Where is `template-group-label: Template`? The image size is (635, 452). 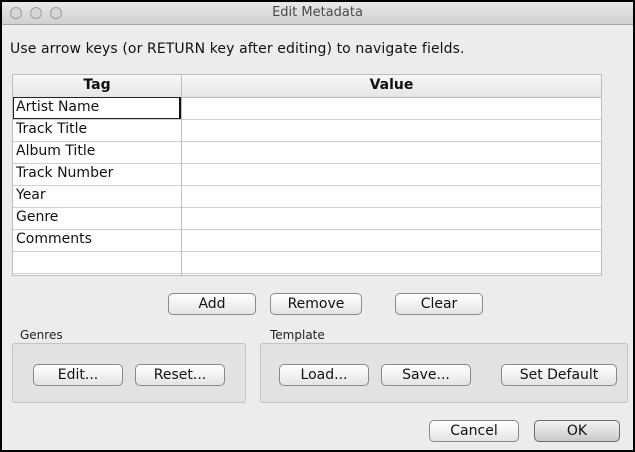 template-group-label: Template is located at coordinates (297, 335).